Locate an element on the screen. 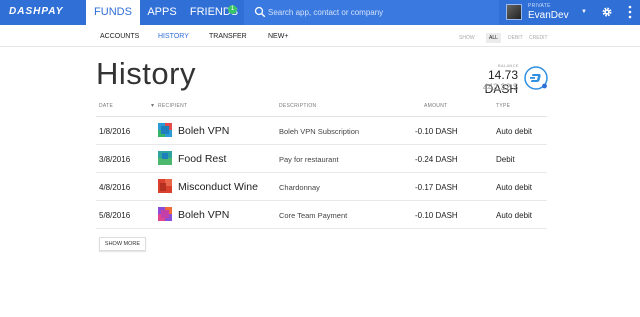  gear-icon is located at coordinates (607, 12).